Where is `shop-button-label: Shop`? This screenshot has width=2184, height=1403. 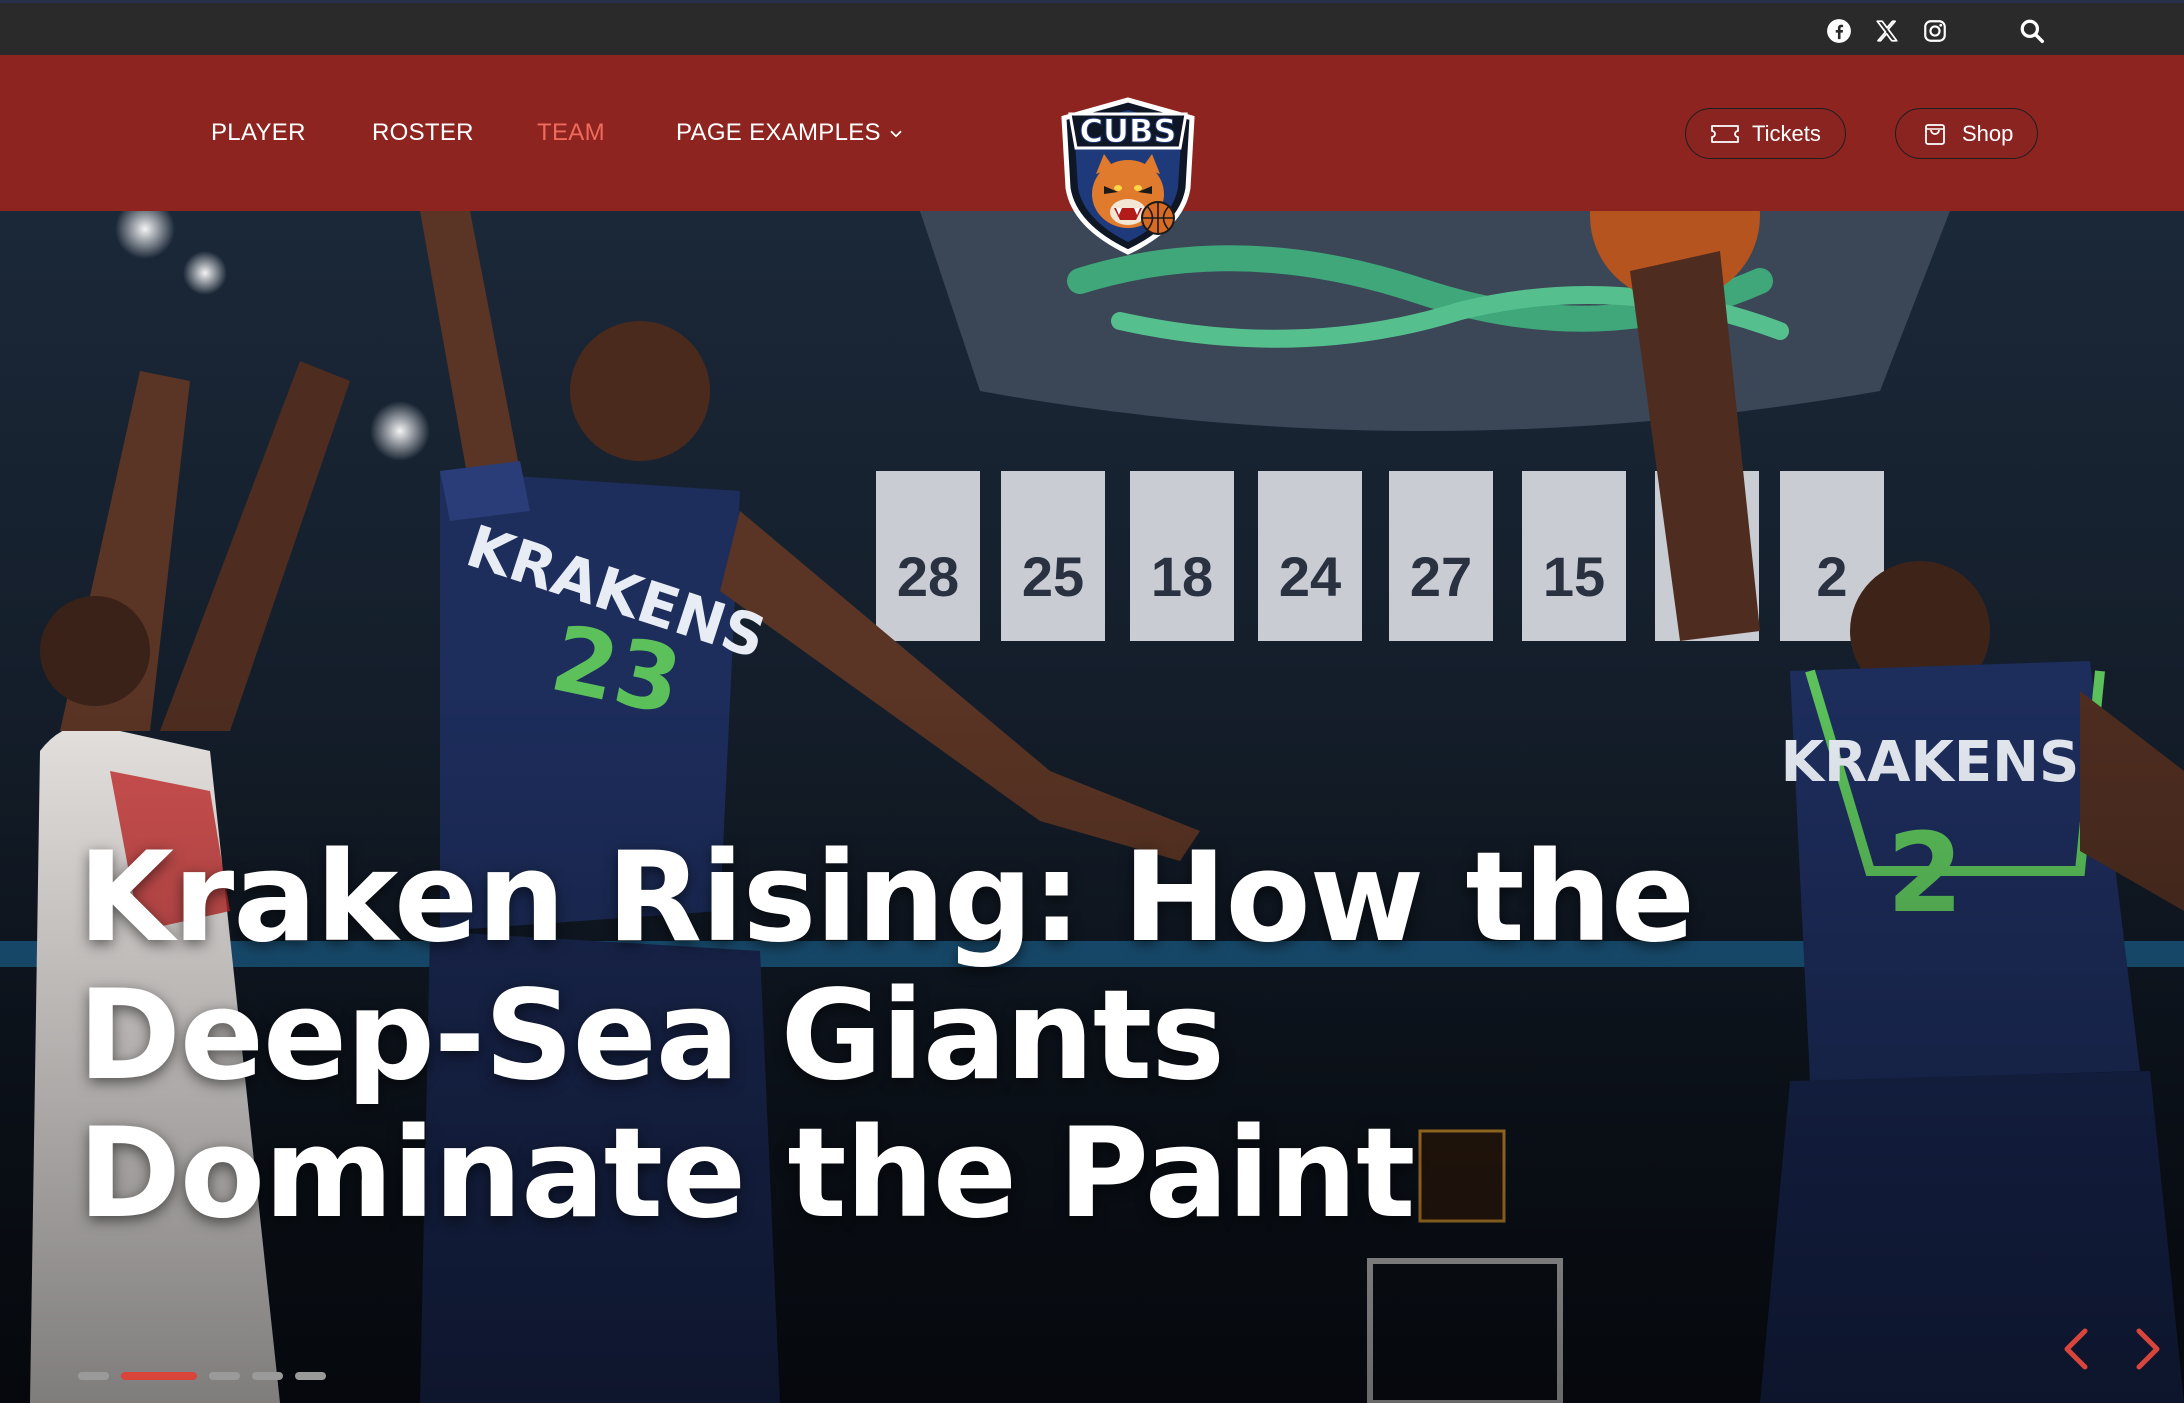 shop-button-label: Shop is located at coordinates (1988, 133).